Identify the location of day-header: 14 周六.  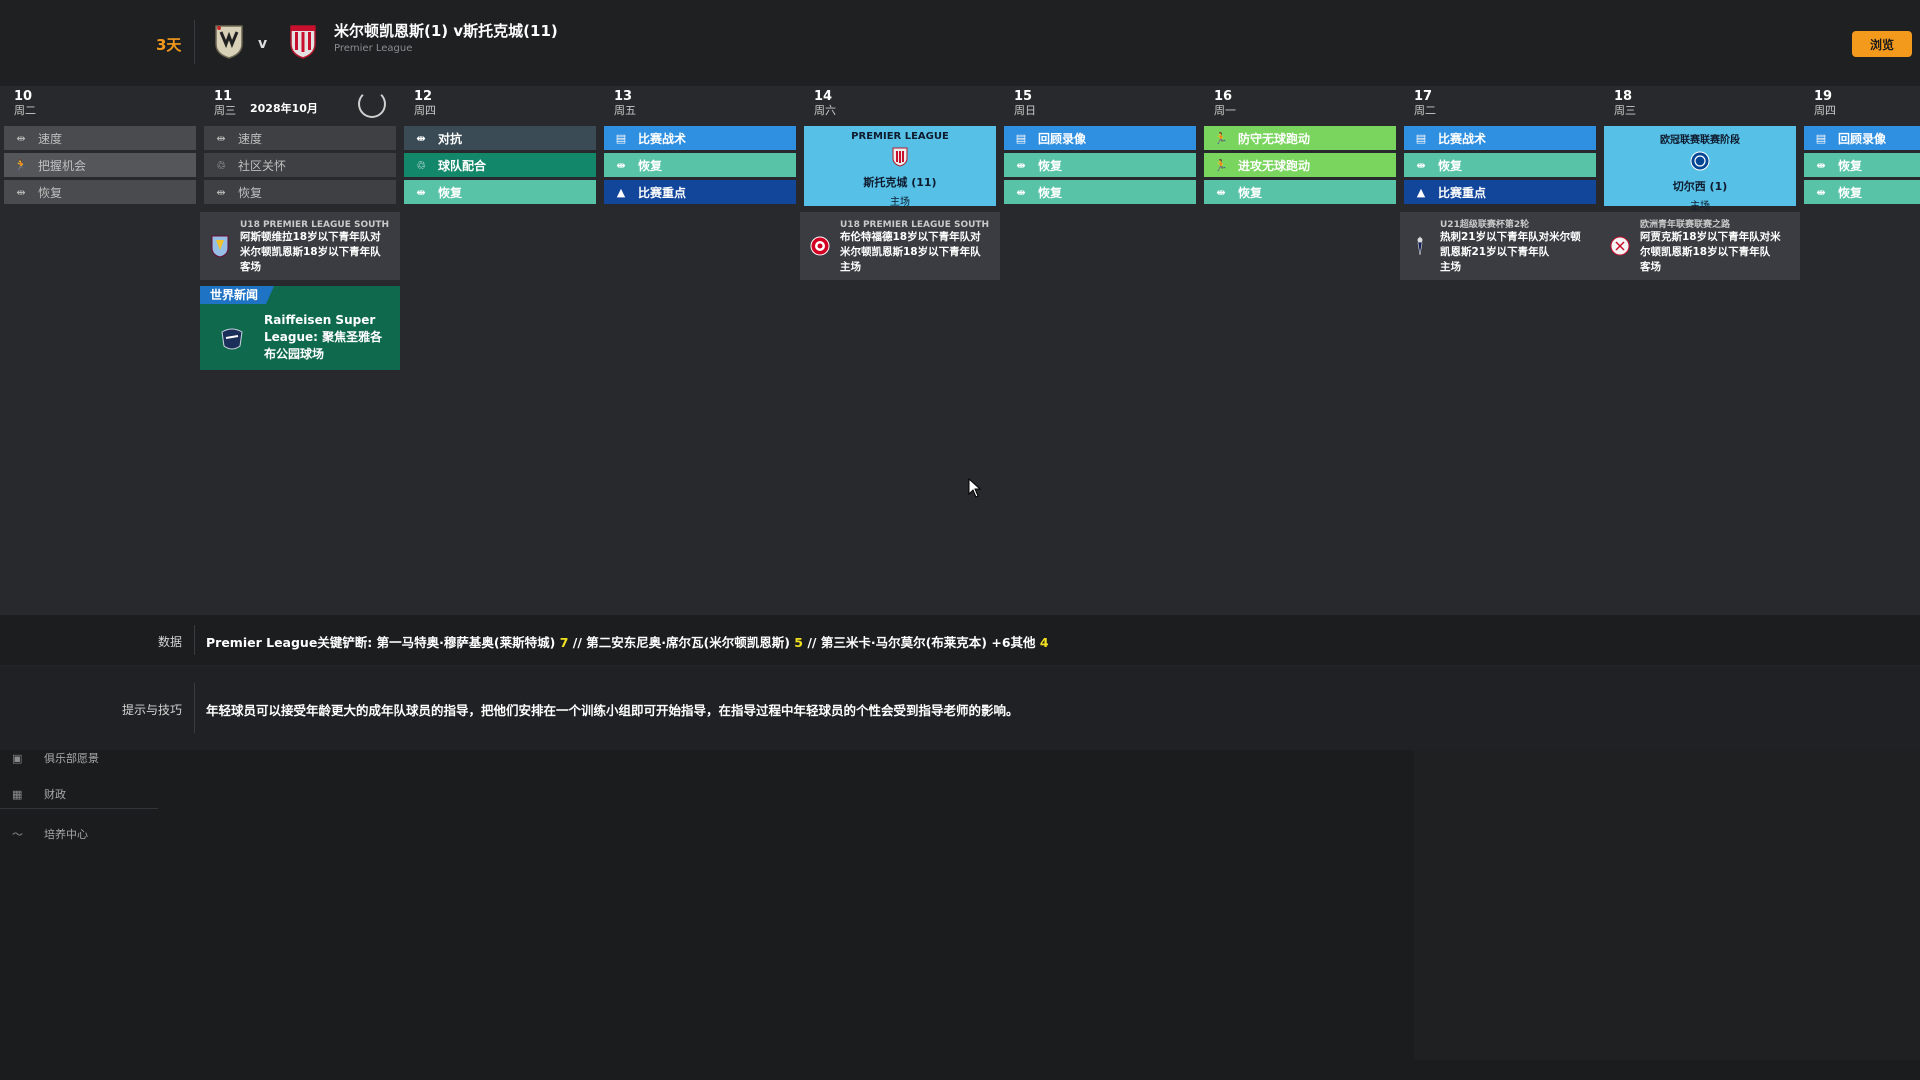
(825, 104).